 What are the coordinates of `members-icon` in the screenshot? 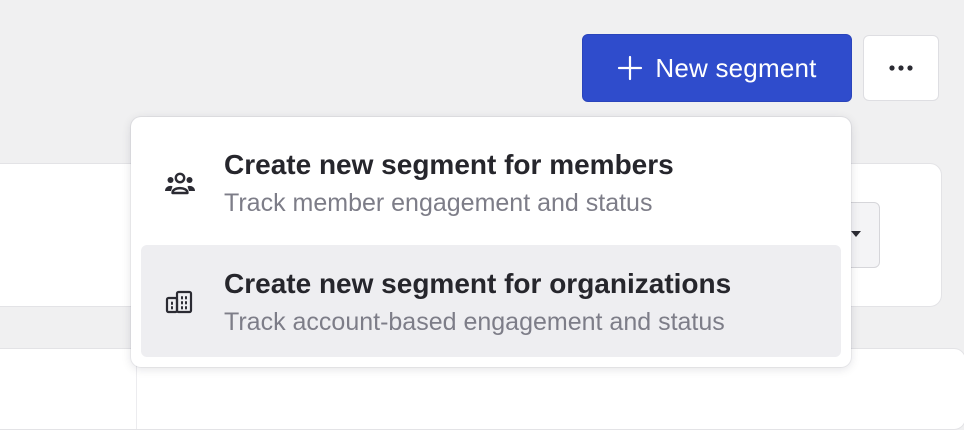 It's located at (180, 183).